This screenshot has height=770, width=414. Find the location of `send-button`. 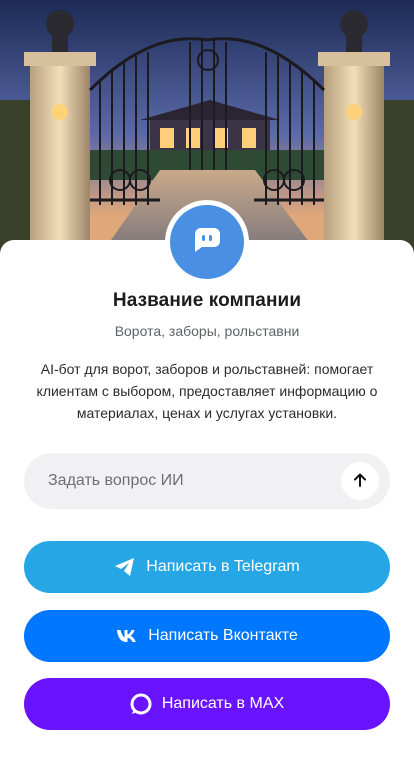

send-button is located at coordinates (360, 481).